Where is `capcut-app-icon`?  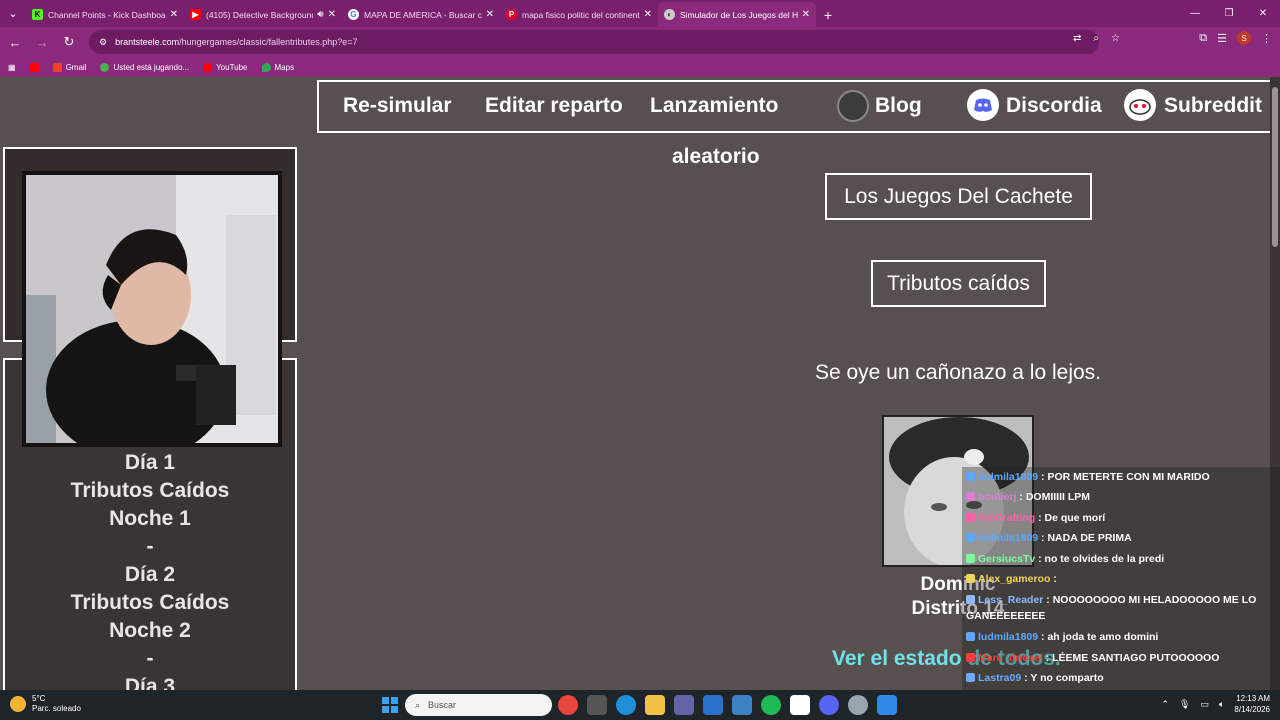
capcut-app-icon is located at coordinates (800, 705).